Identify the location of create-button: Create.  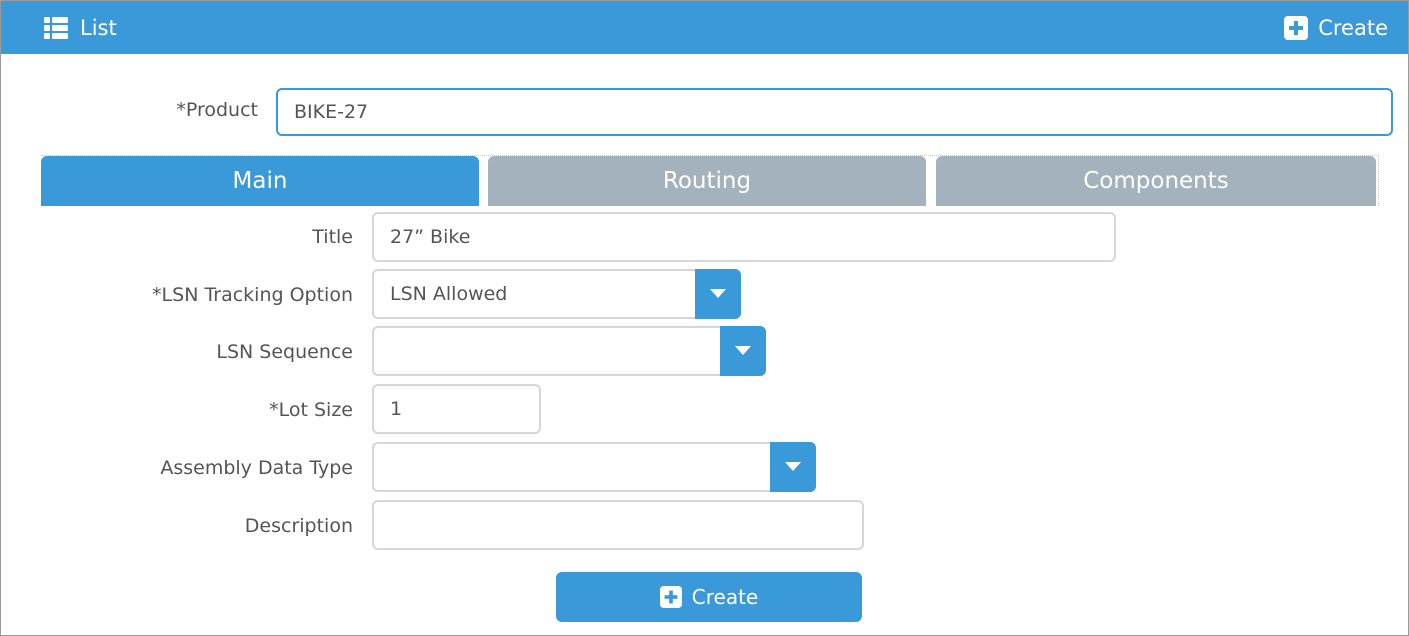
(709, 597).